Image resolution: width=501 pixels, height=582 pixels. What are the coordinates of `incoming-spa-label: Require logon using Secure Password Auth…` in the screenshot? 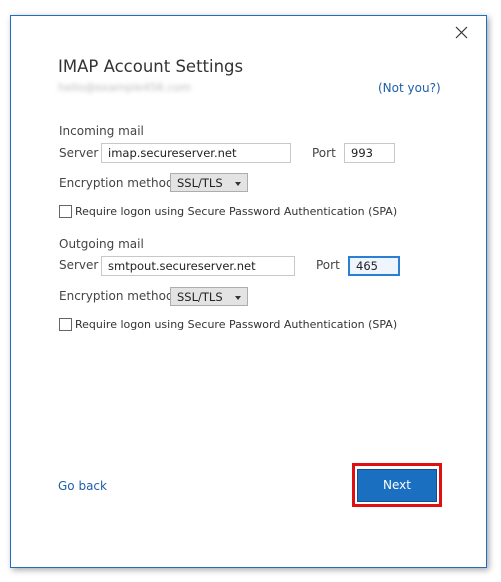 It's located at (236, 211).